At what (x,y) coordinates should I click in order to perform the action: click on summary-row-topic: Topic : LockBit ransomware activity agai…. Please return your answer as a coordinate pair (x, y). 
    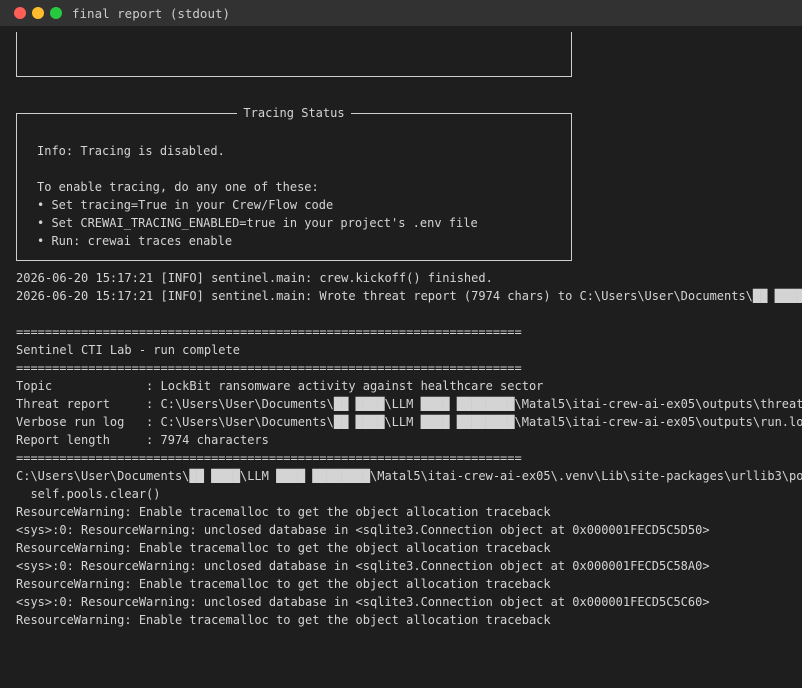
    Looking at the image, I should click on (280, 386).